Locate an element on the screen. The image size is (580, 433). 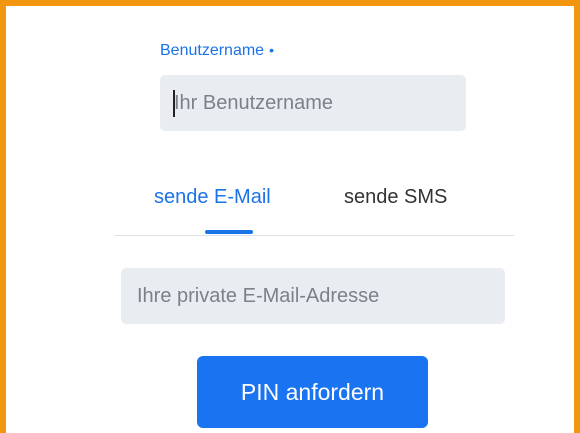
required-marker: • is located at coordinates (271, 50).